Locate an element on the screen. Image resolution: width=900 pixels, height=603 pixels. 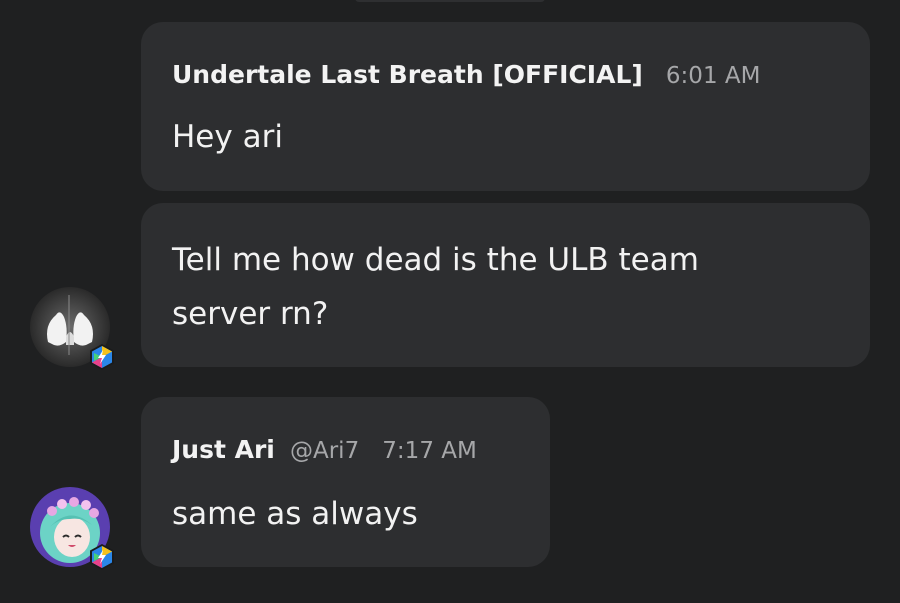
message-text: same as always is located at coordinates (295, 514).